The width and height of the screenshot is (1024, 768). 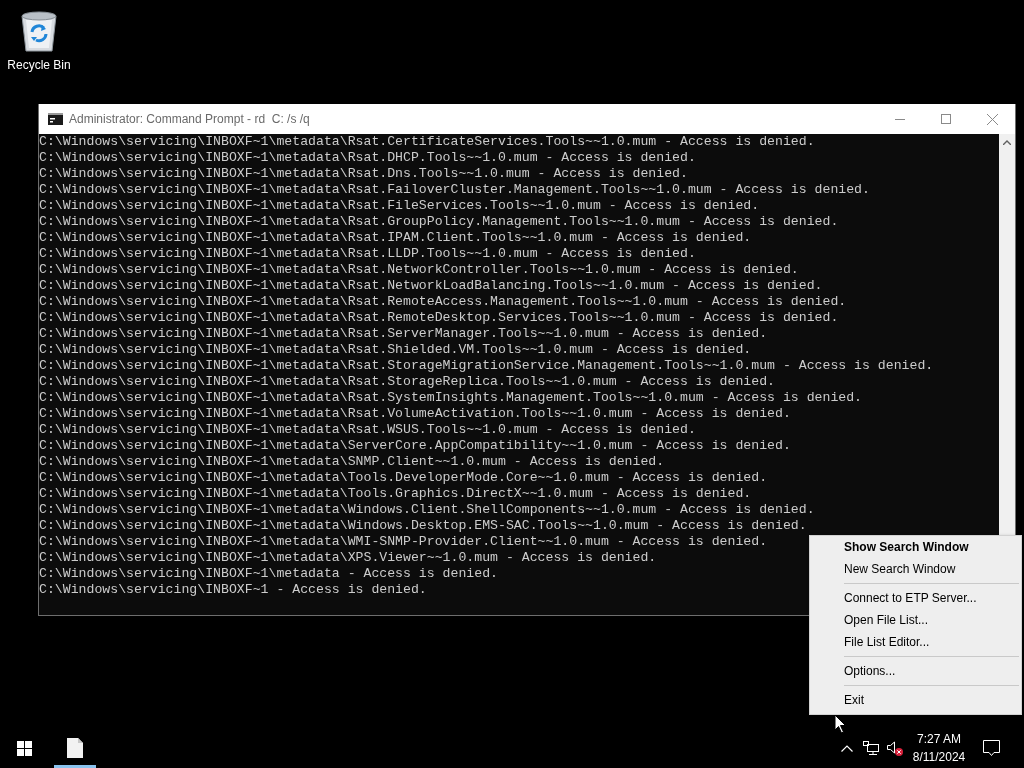 What do you see at coordinates (427, 142) in the screenshot?
I see `console-line: C:\Windows\servicing\INBOXF~1\metadata\Rsat.CertificateServices.Tools~~1.0.mum - Access is denied.` at bounding box center [427, 142].